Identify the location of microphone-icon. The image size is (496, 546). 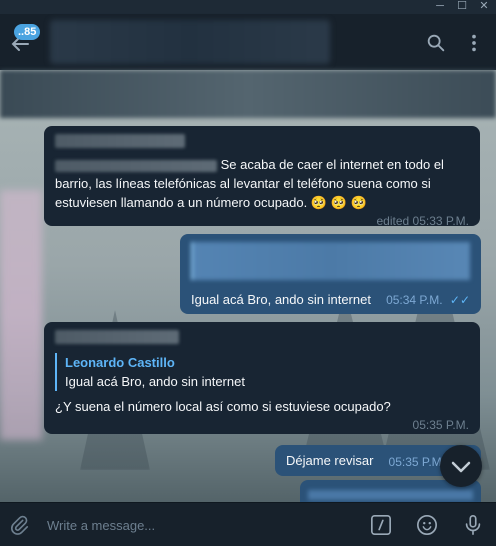
(473, 525).